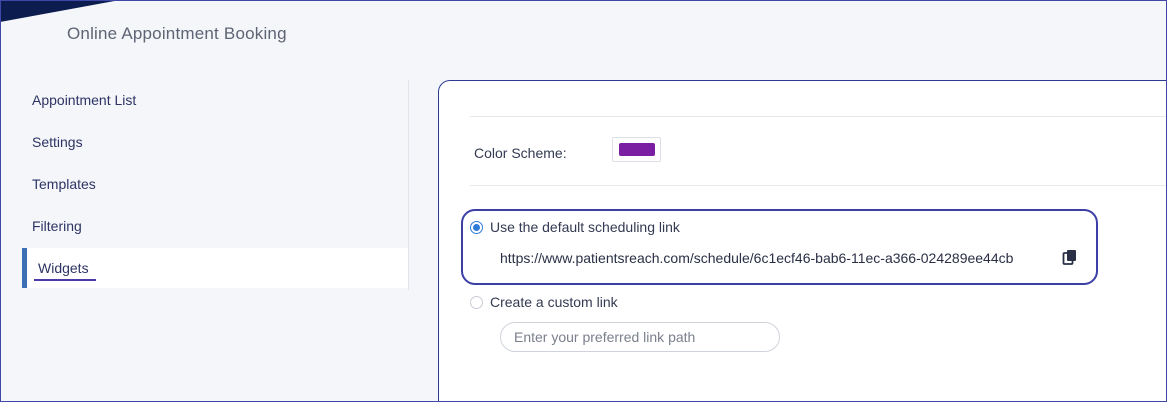 The height and width of the screenshot is (402, 1167). What do you see at coordinates (215, 268) in the screenshot?
I see `sidebar-item-widgets: Widgets` at bounding box center [215, 268].